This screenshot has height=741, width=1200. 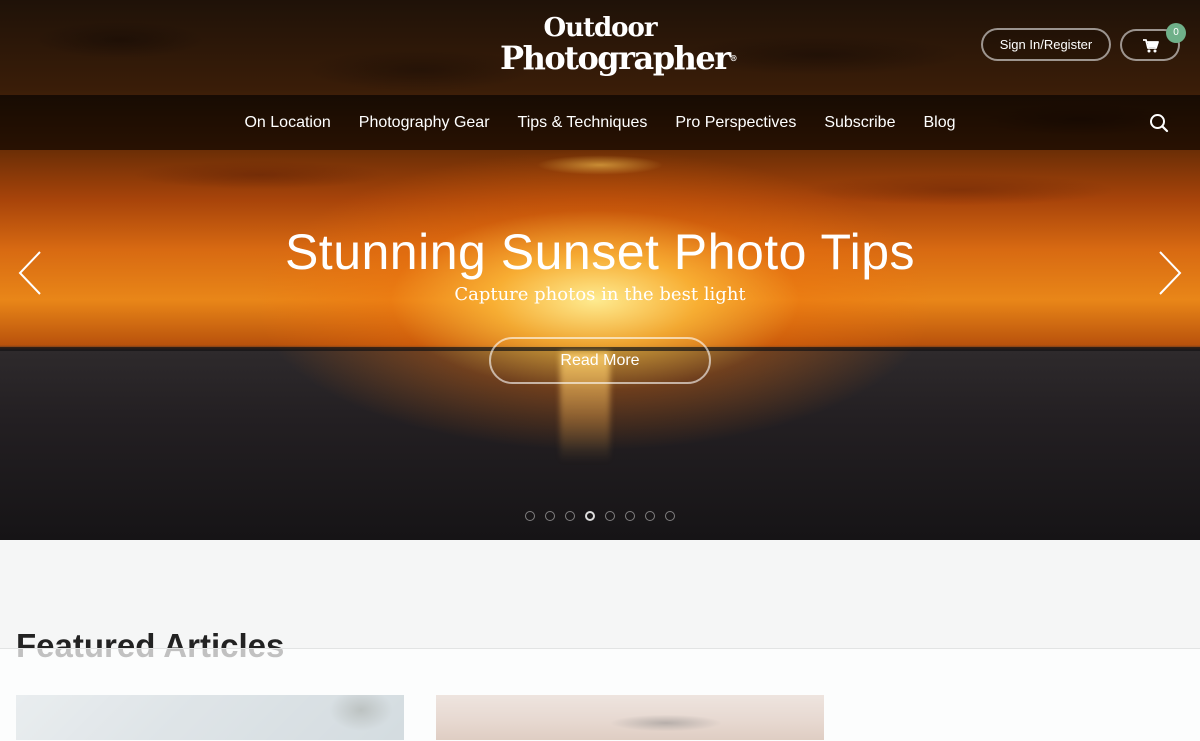 I want to click on carousel-dots, so click(x=600, y=516).